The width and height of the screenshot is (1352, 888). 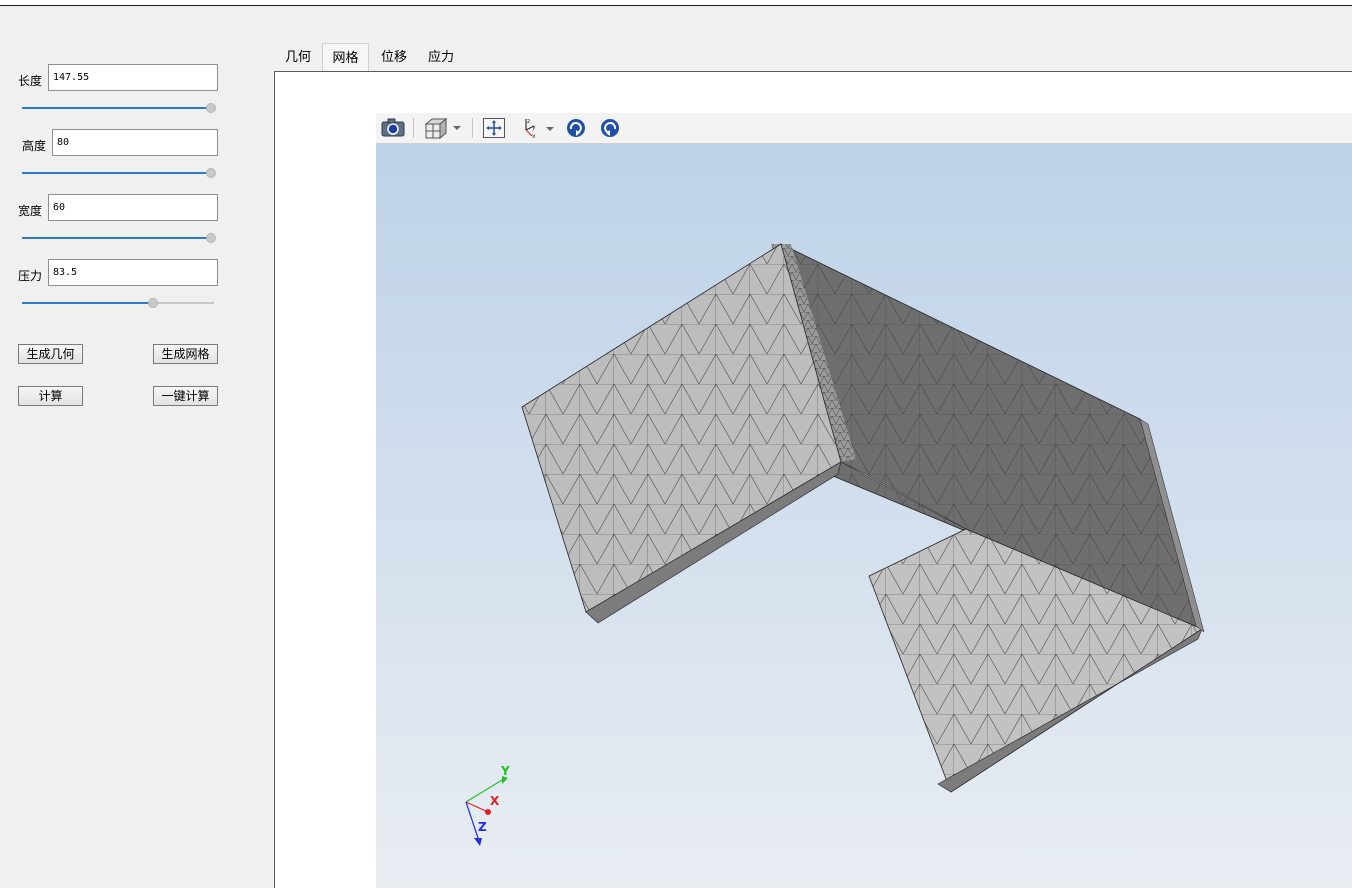 What do you see at coordinates (495, 801) in the screenshot?
I see `axis-x-label: X` at bounding box center [495, 801].